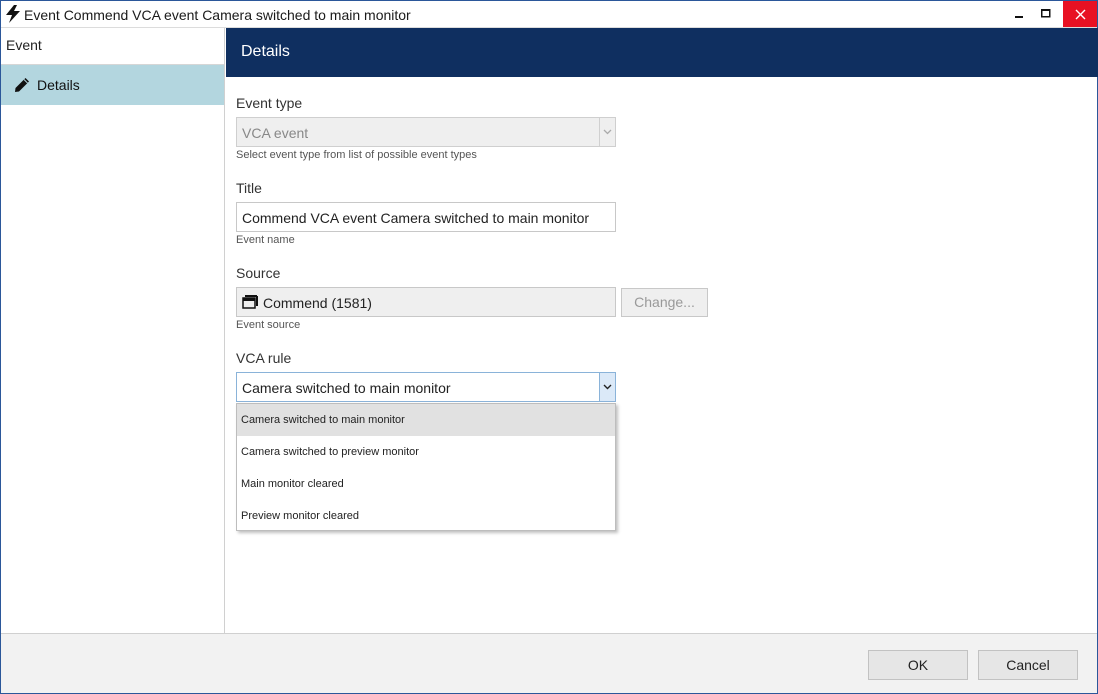 The height and width of the screenshot is (694, 1098). What do you see at coordinates (426, 484) in the screenshot?
I see `vca-rule-option: Main monitor cleared` at bounding box center [426, 484].